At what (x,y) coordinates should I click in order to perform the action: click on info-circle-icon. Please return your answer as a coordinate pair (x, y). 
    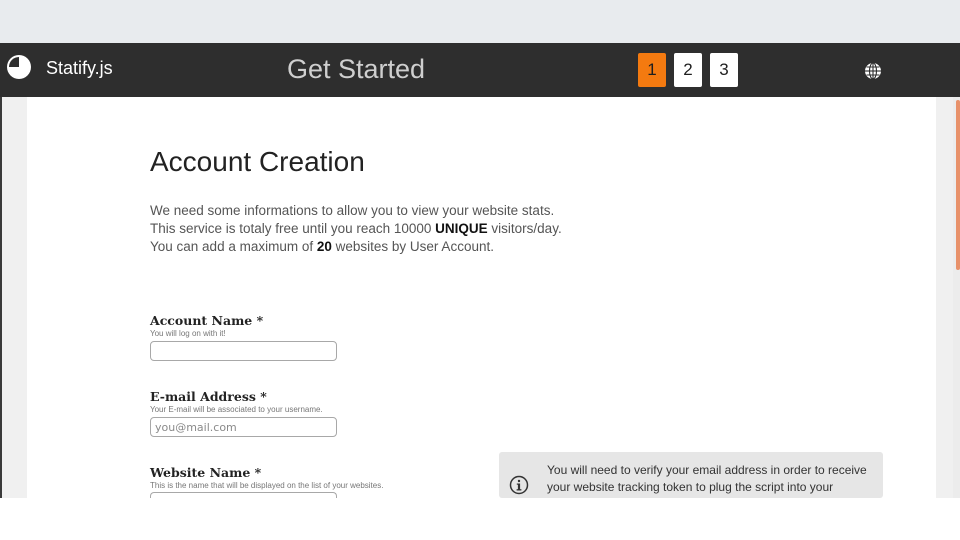
    Looking at the image, I should click on (519, 485).